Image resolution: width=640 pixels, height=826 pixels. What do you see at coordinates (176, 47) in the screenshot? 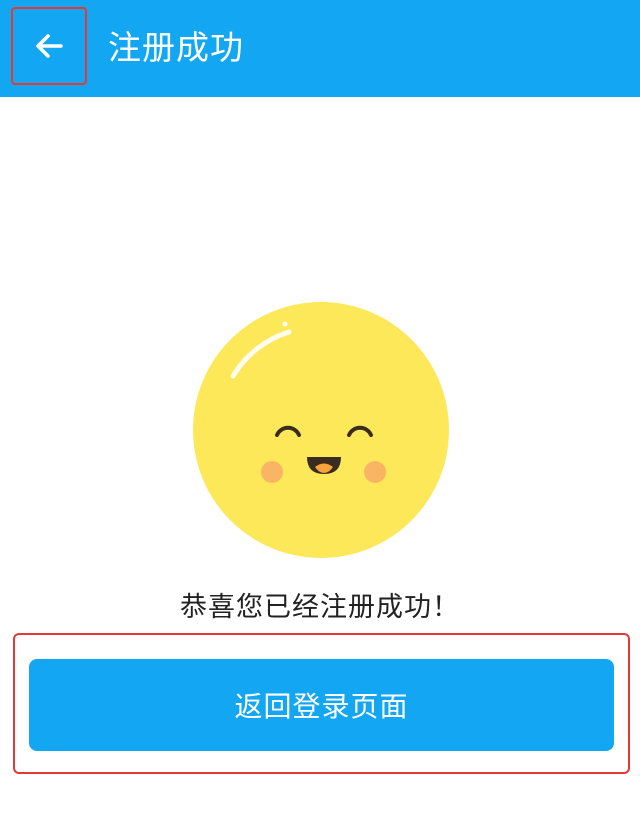
I see `page-title: 注册成功` at bounding box center [176, 47].